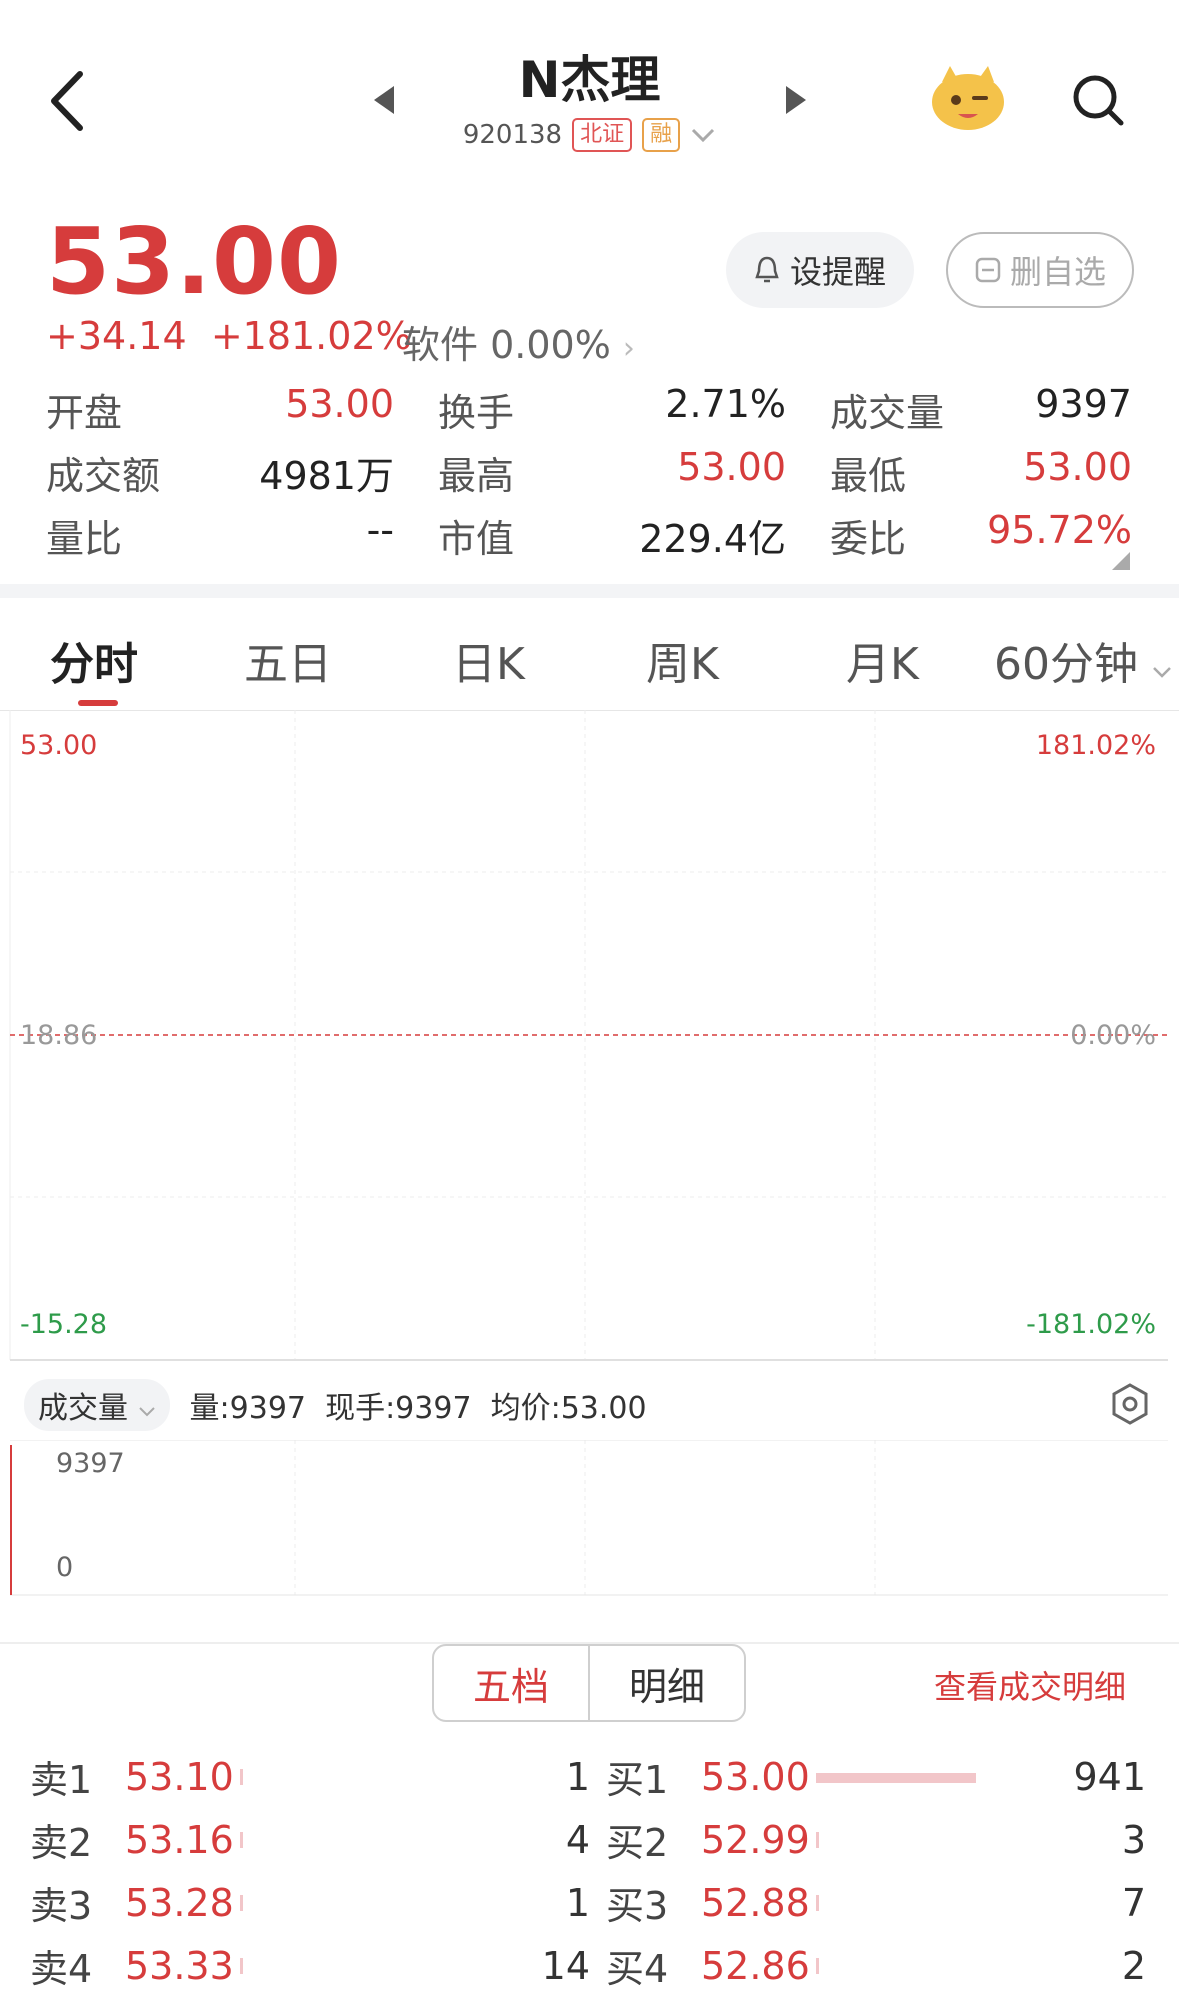 This screenshot has width=1179, height=1989. Describe the element at coordinates (63, 1324) in the screenshot. I see `y-left-bottom-label: -15.28` at that location.